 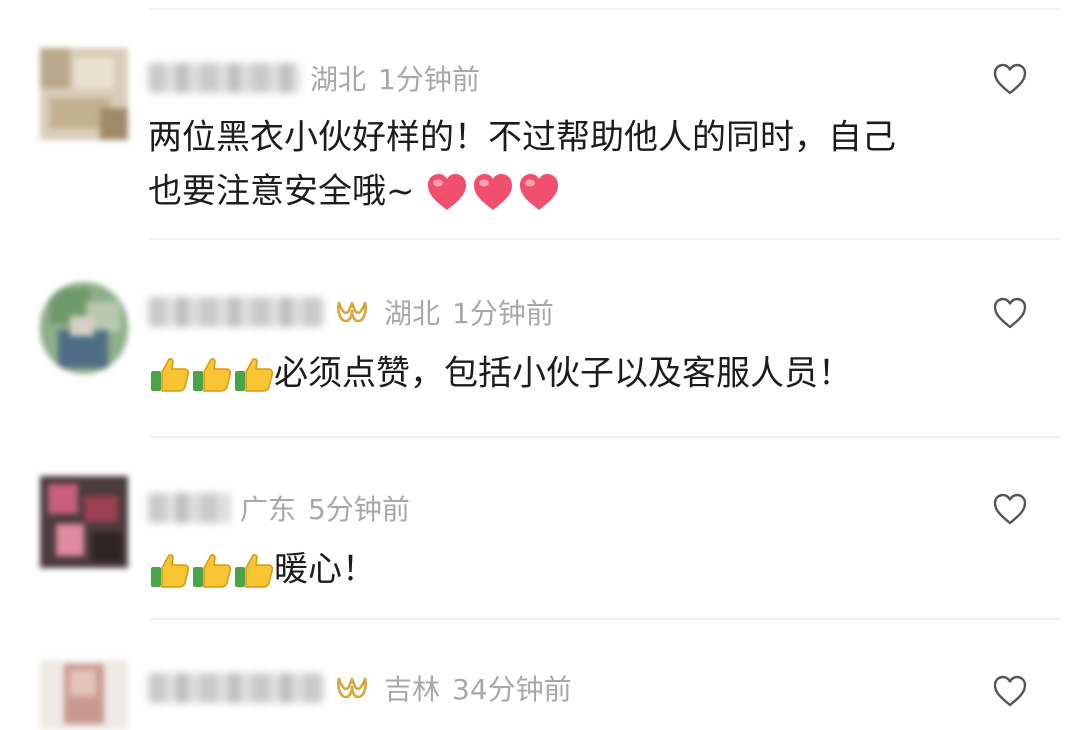 I want to click on comment-text: 暖心！, so click(x=594, y=569).